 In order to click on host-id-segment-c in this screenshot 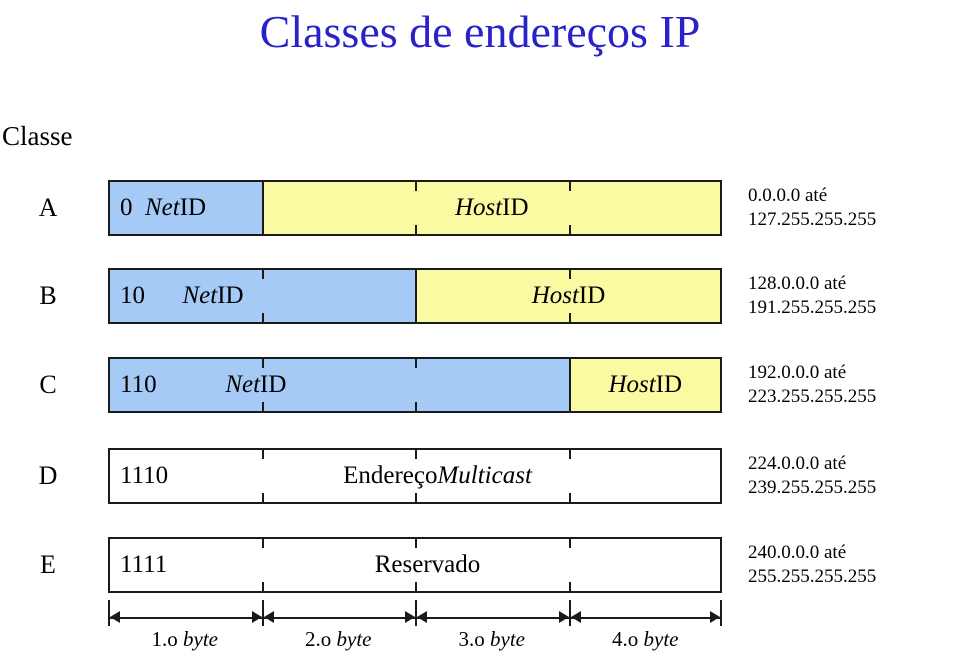, I will do `click(645, 385)`.